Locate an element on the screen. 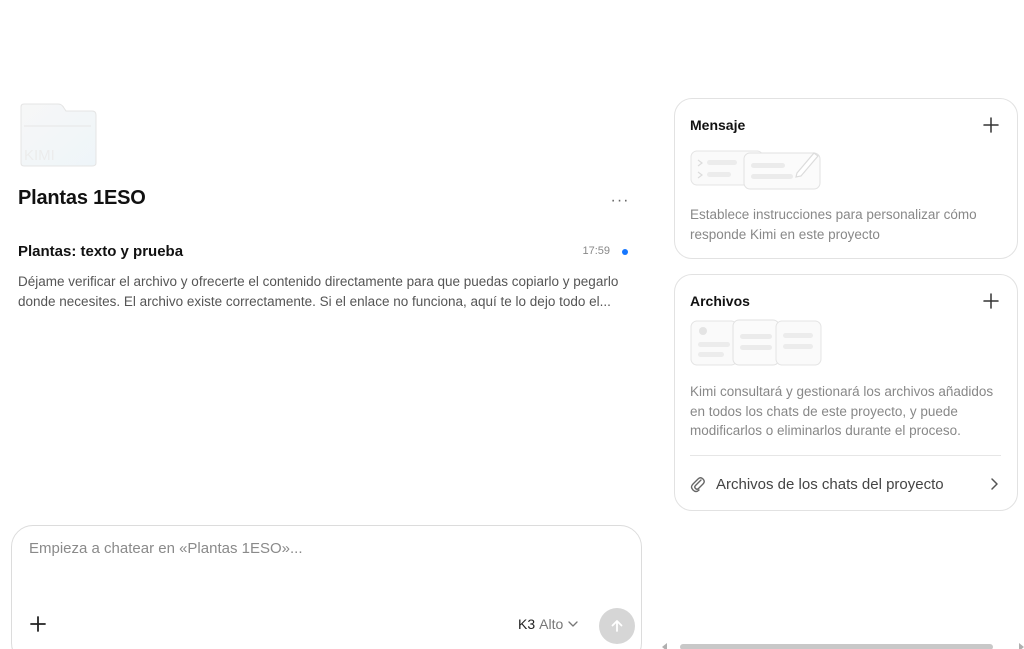 This screenshot has height=649, width=1024. divider is located at coordinates (845, 455).